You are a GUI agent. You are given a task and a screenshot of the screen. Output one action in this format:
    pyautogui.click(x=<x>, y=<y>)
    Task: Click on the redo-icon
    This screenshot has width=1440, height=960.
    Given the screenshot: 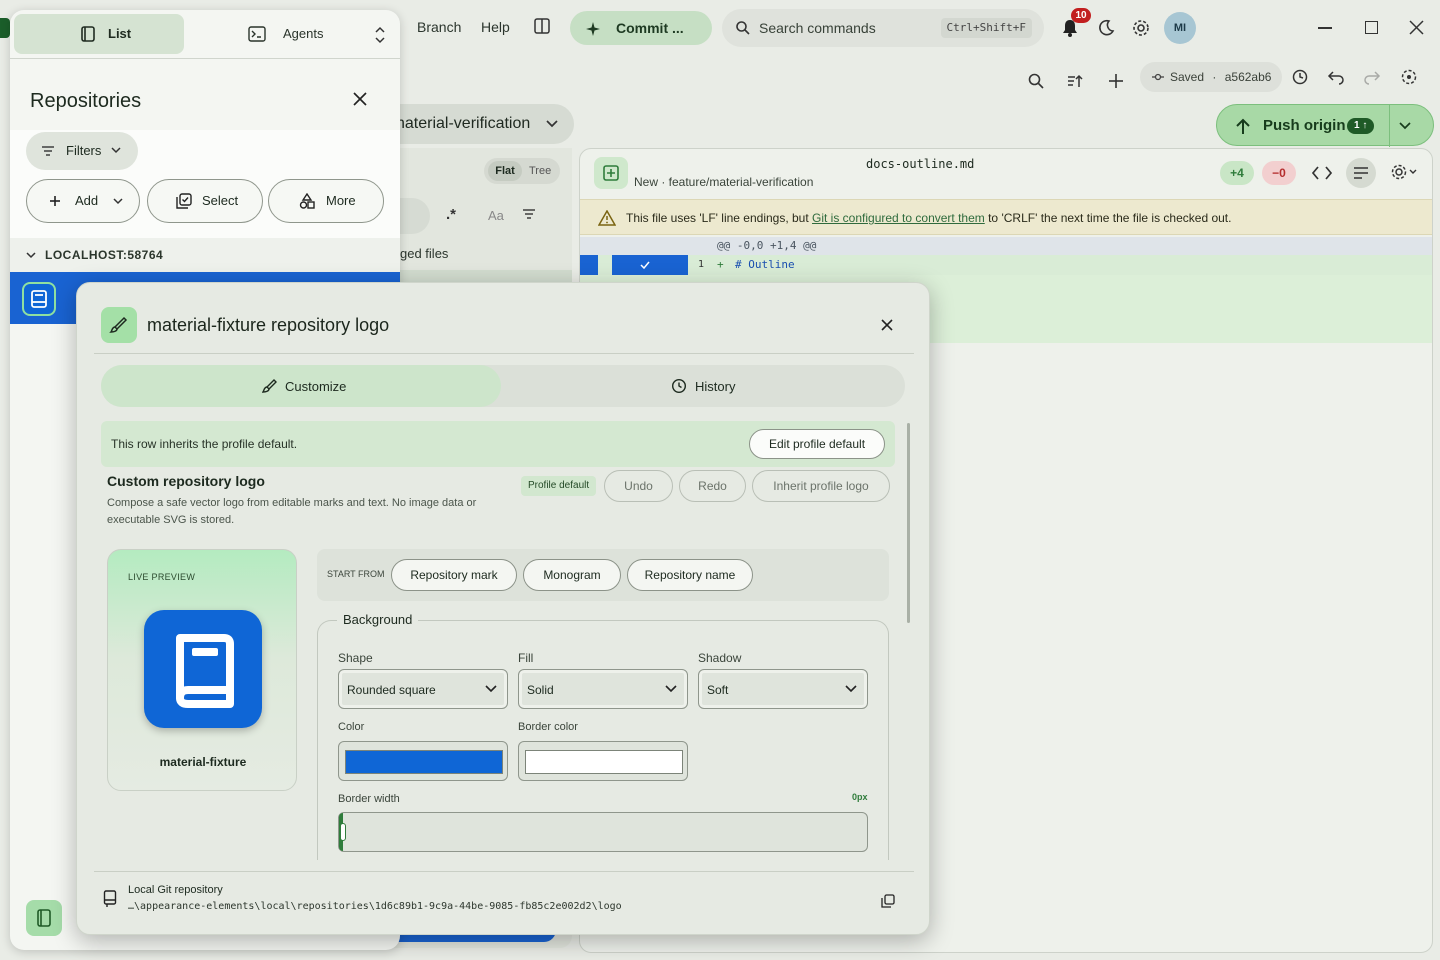 What is the action you would take?
    pyautogui.click(x=1372, y=77)
    